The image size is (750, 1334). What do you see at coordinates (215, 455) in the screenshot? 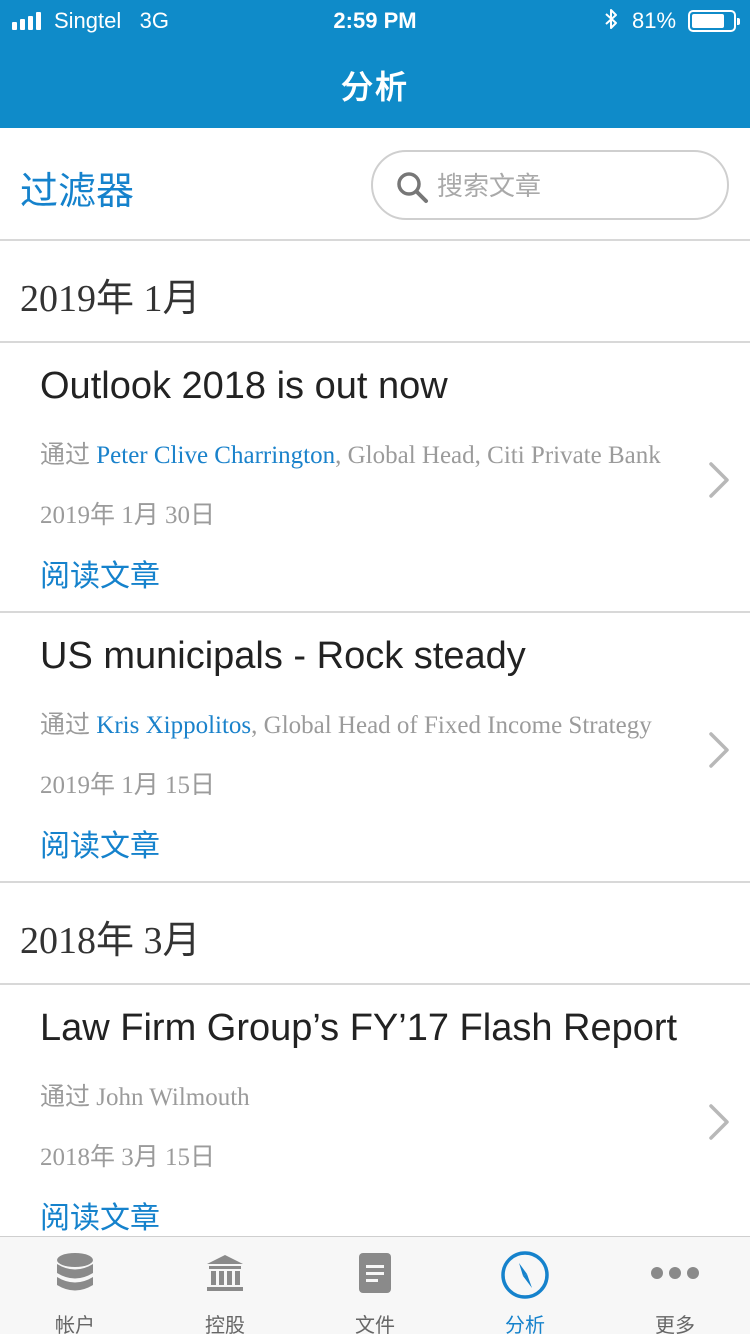
I see `author-link: Peter Clive Charrington` at bounding box center [215, 455].